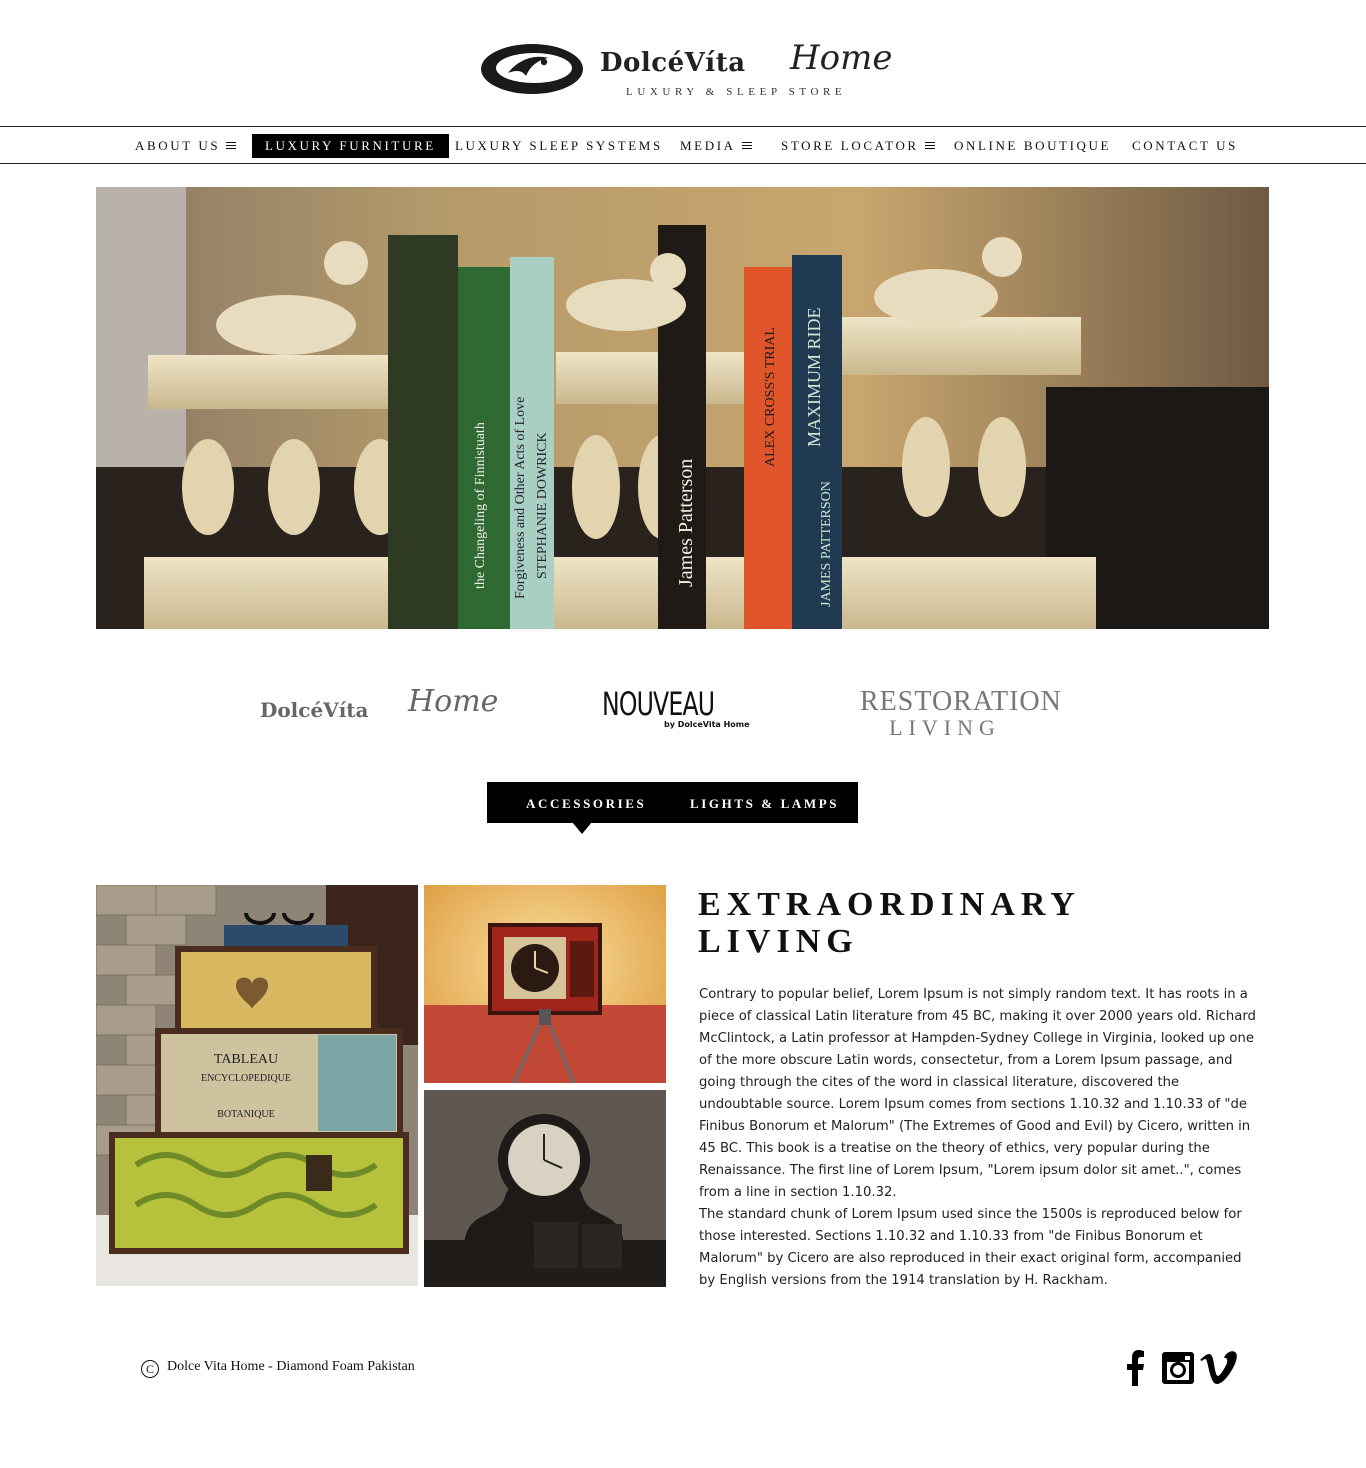 This screenshot has width=1366, height=1468. I want to click on brand-wordmark: DolcéVíta, so click(314, 710).